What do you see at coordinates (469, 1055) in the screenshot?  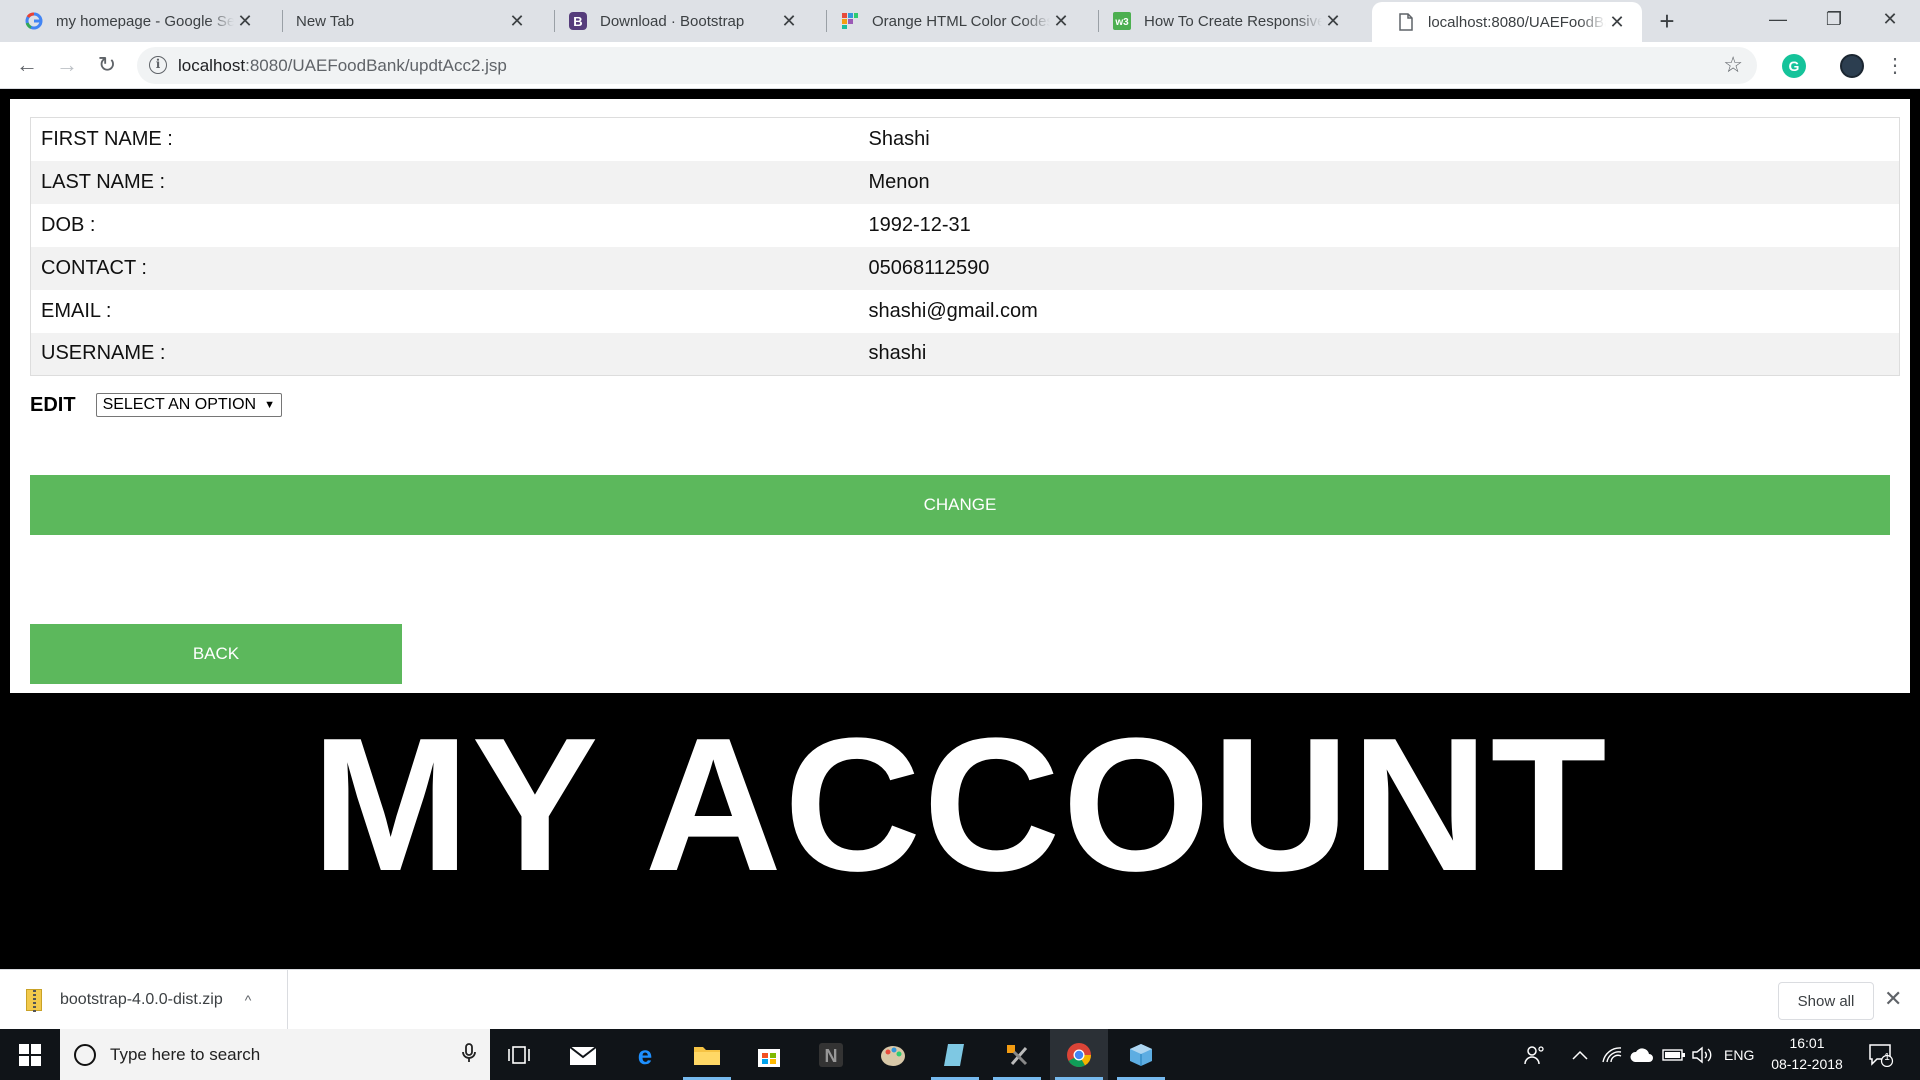 I see `microphone-icon` at bounding box center [469, 1055].